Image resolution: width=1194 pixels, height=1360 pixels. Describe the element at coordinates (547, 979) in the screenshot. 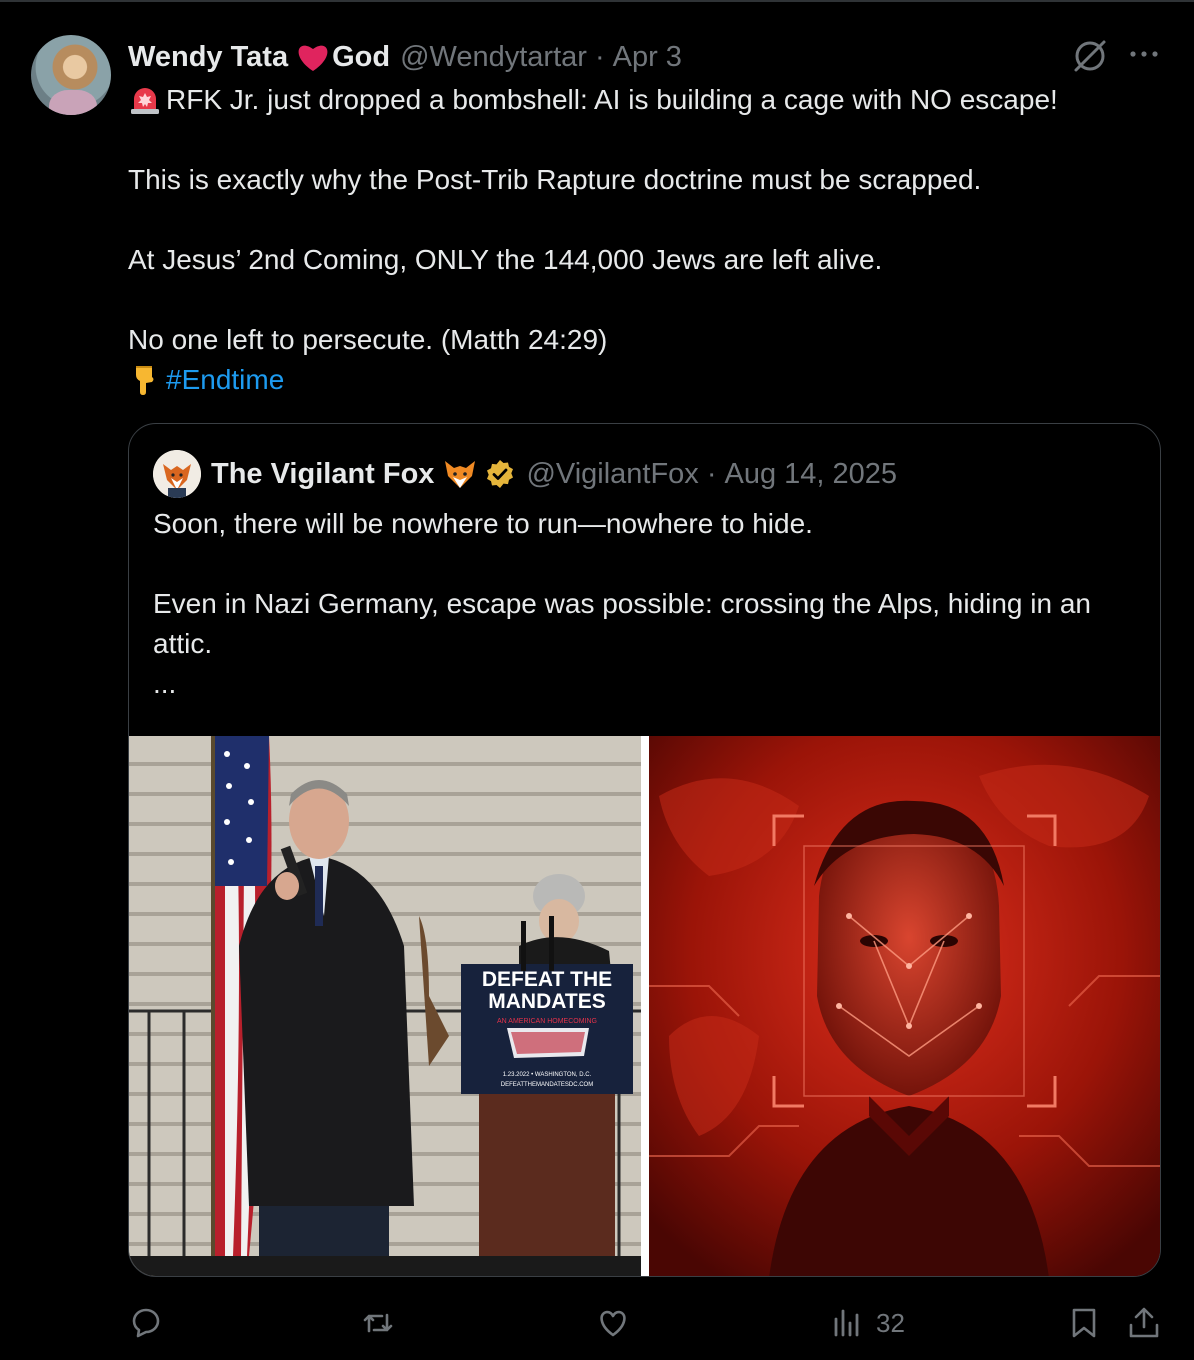

I see `podium-line-1: DEFEAT THE` at that location.